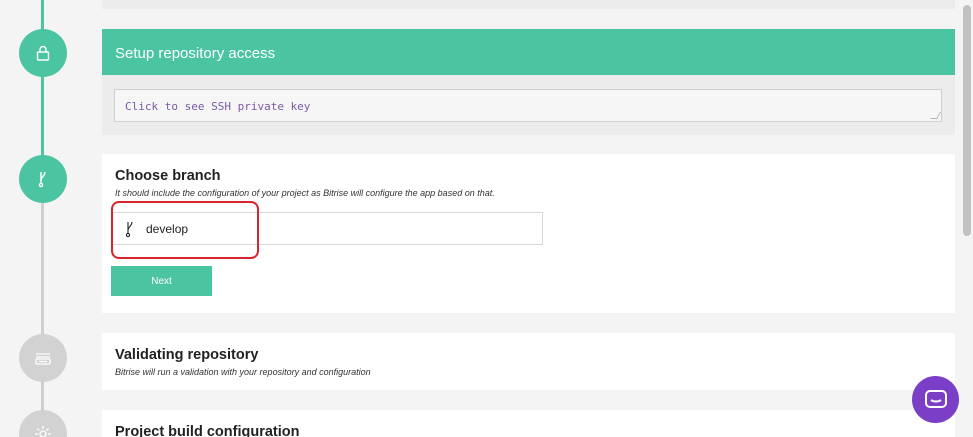 The width and height of the screenshot is (973, 437). What do you see at coordinates (528, 4) in the screenshot?
I see `previous-step-card` at bounding box center [528, 4].